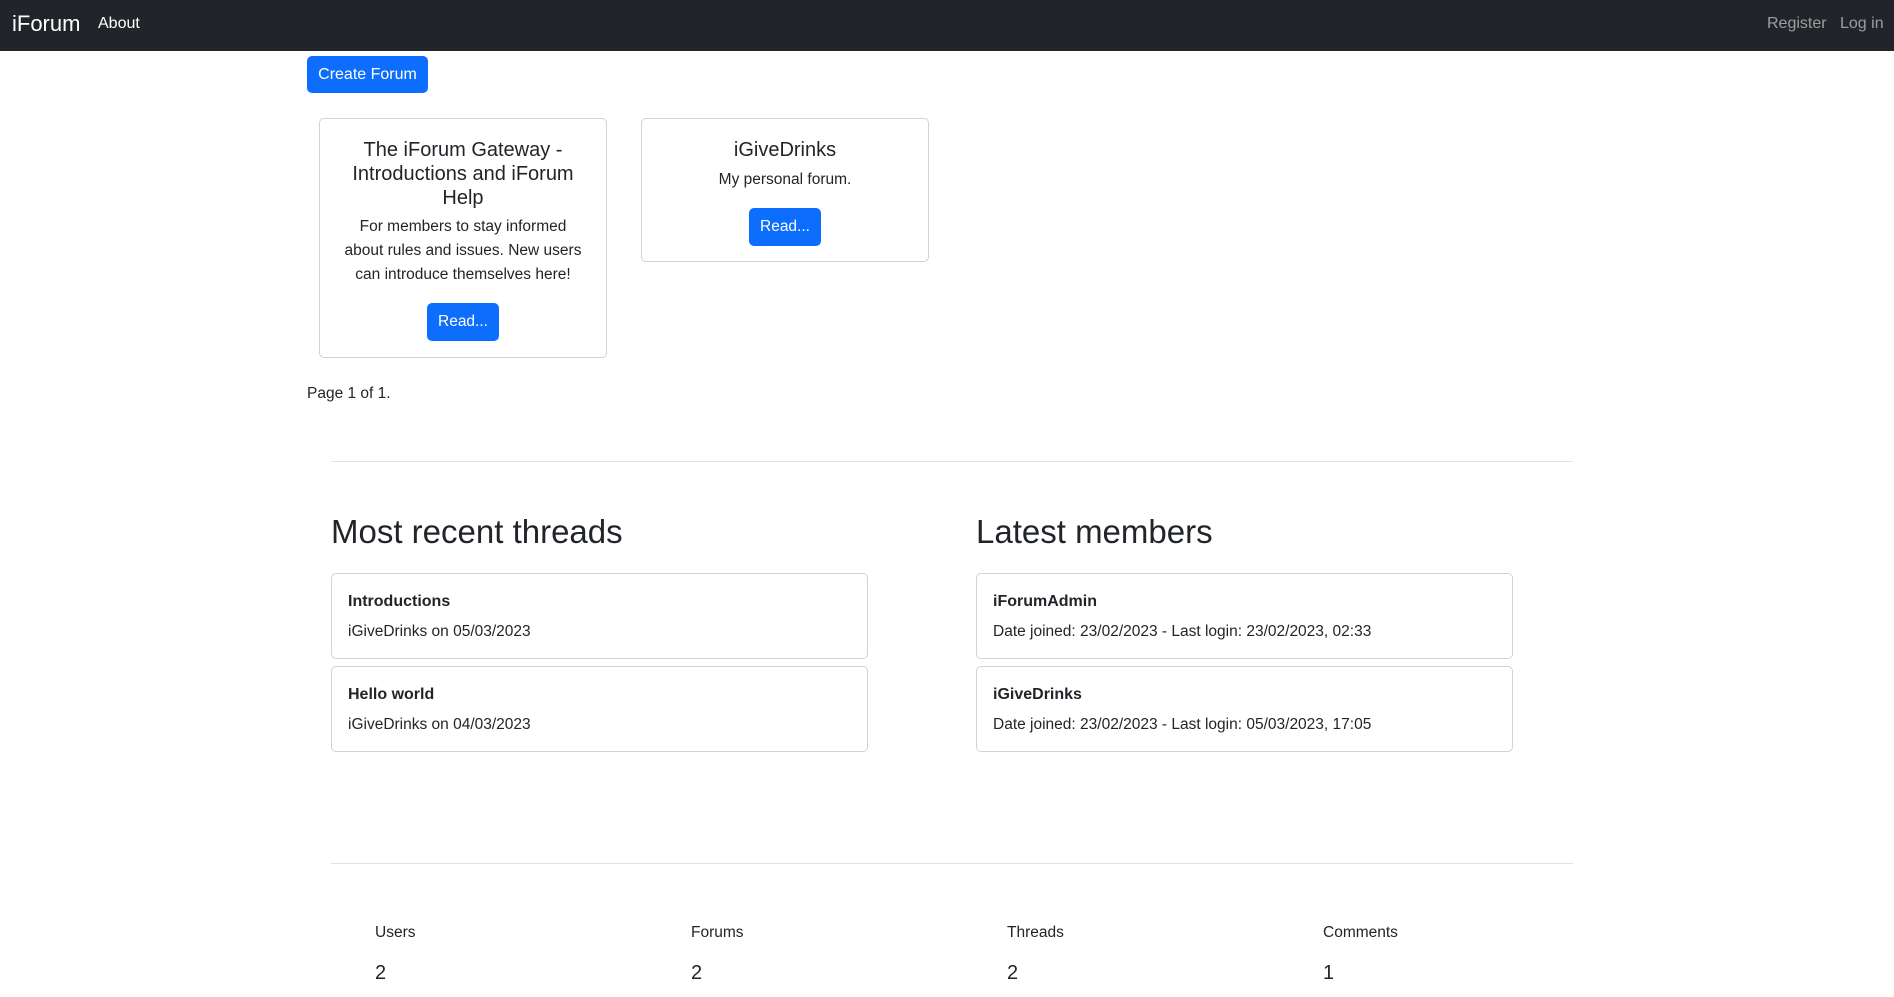 This screenshot has width=1894, height=997. I want to click on nav-register-link: Register, so click(1797, 24).